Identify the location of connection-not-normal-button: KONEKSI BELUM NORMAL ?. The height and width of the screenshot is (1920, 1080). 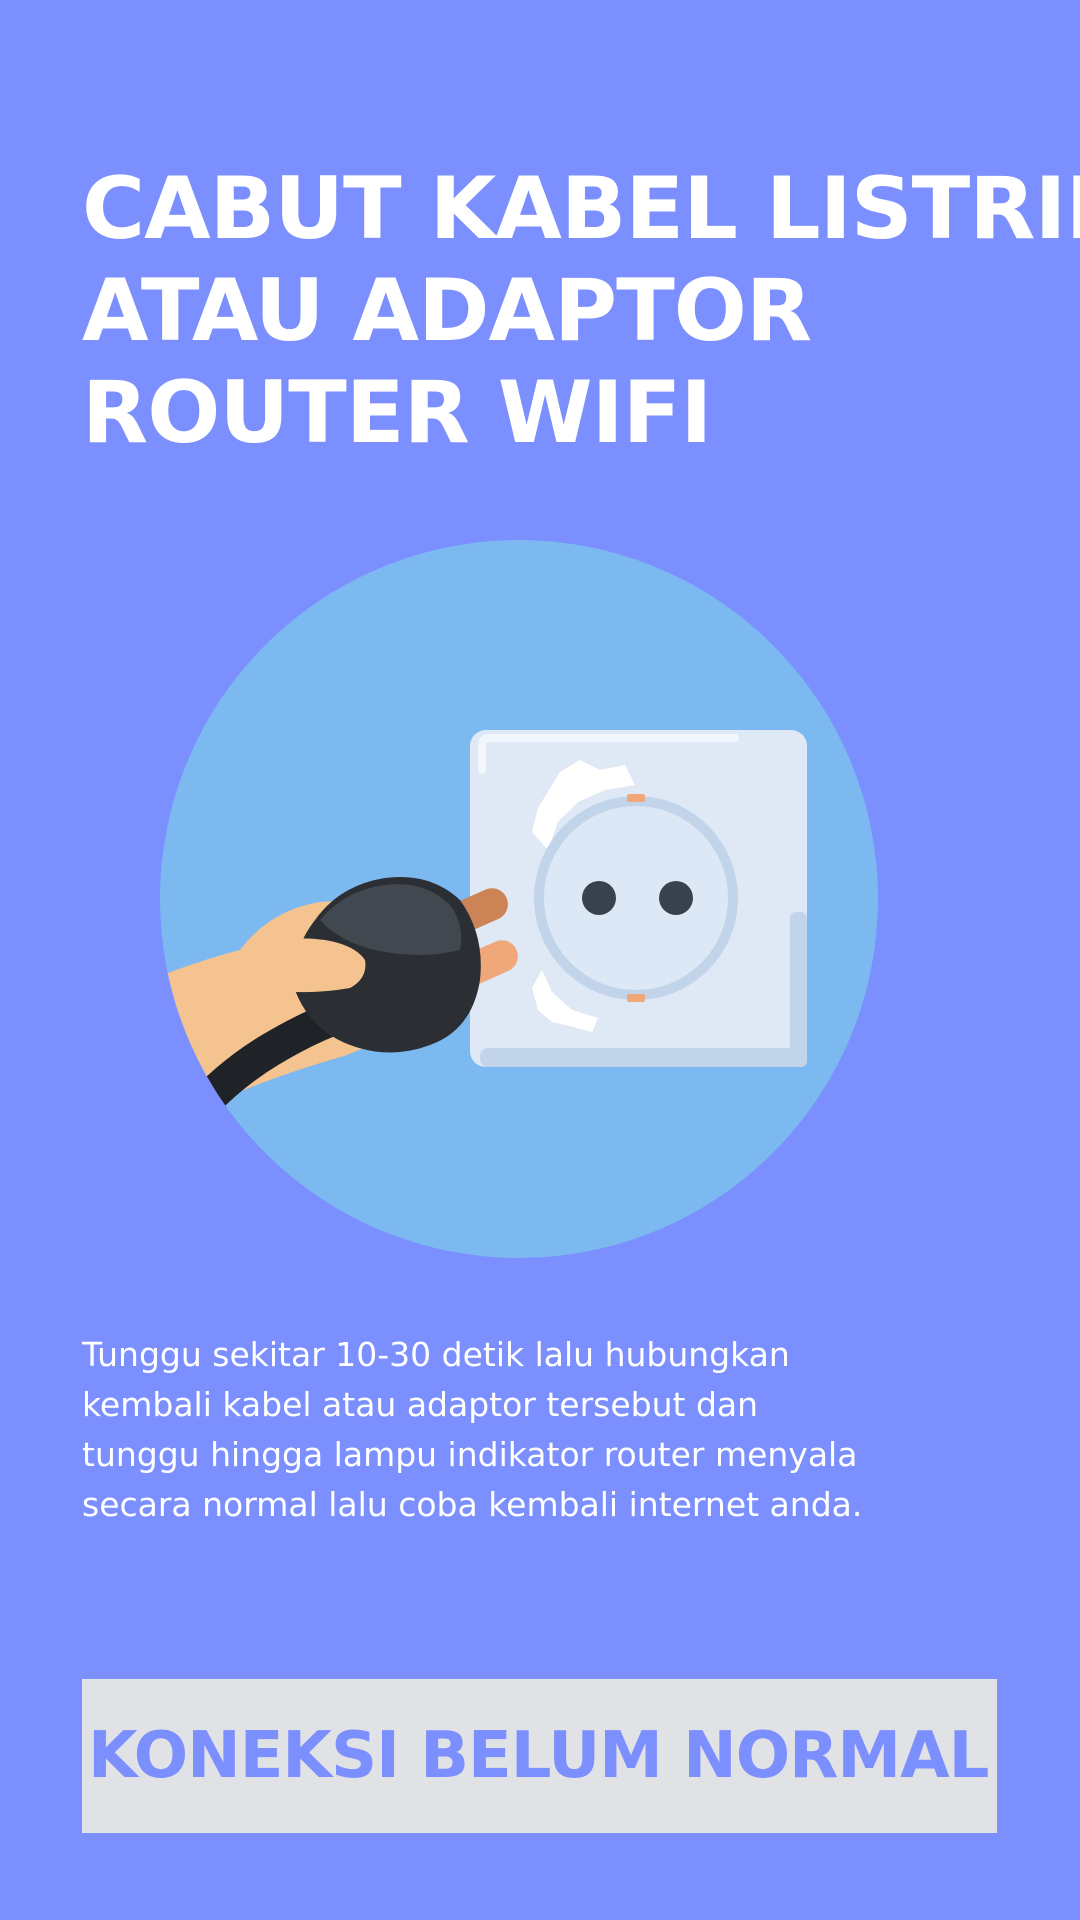
(564, 1756).